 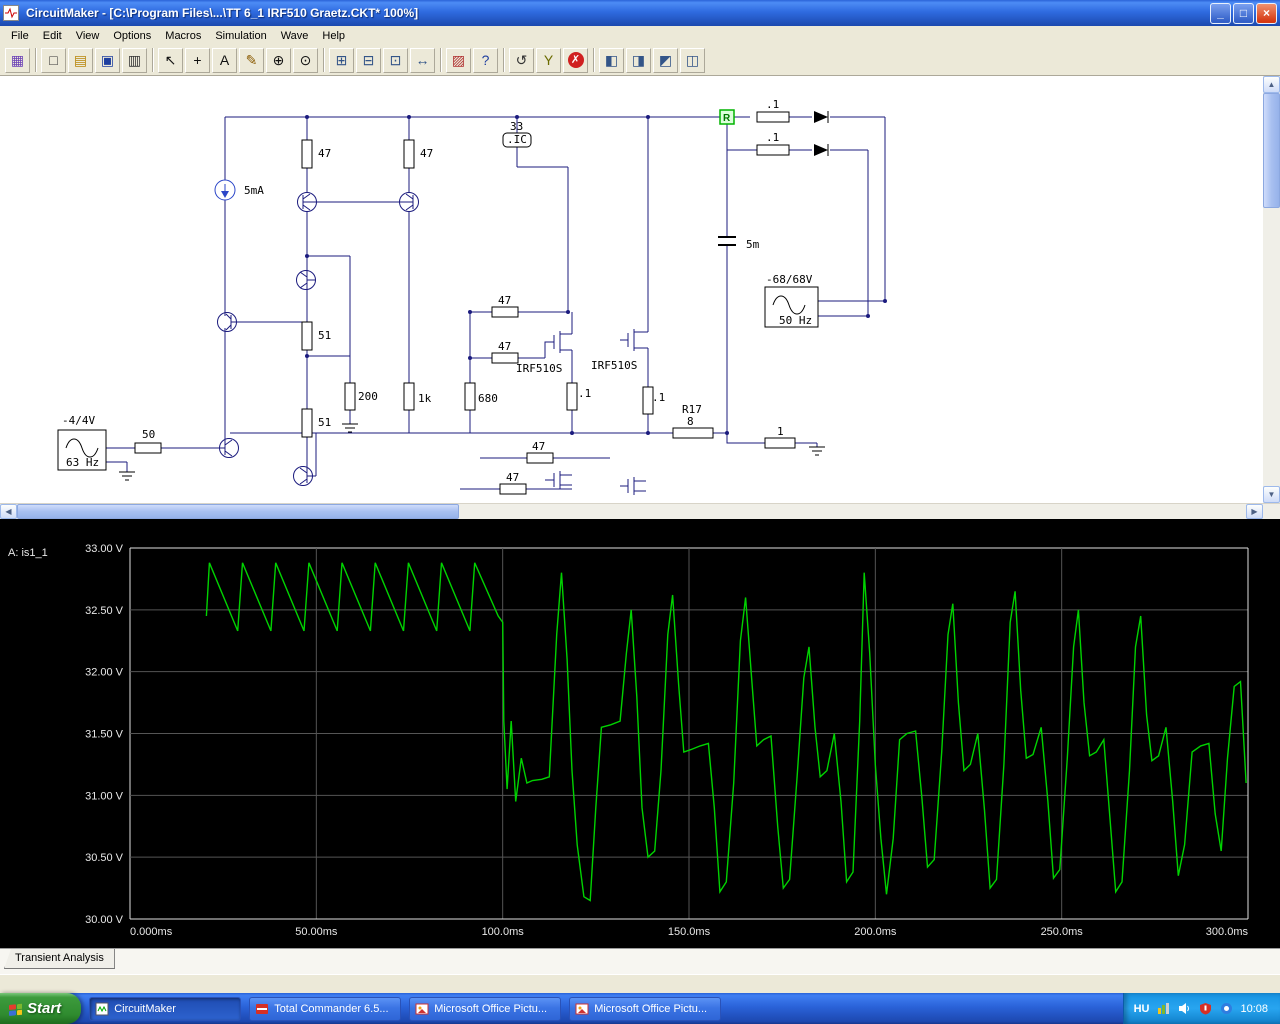 What do you see at coordinates (341, 60) in the screenshot?
I see `search-button: ⊞` at bounding box center [341, 60].